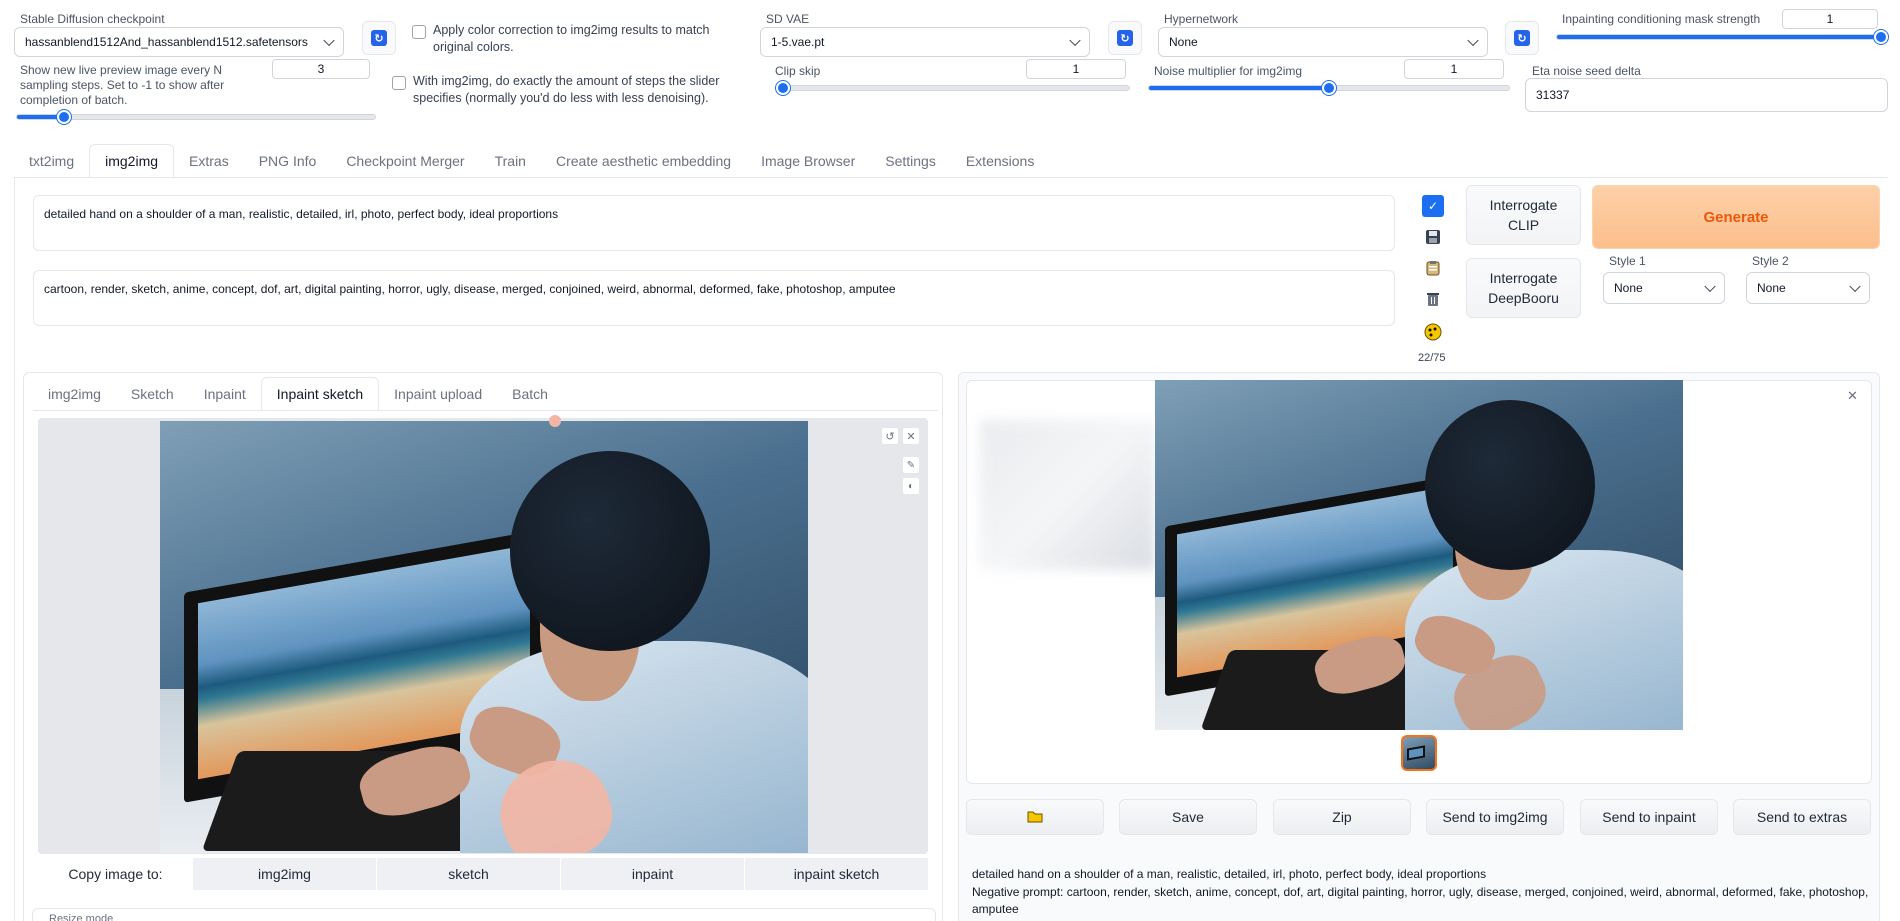 The width and height of the screenshot is (1900, 921). Describe the element at coordinates (1076, 69) in the screenshot. I see `clip-skip-number: 1` at that location.